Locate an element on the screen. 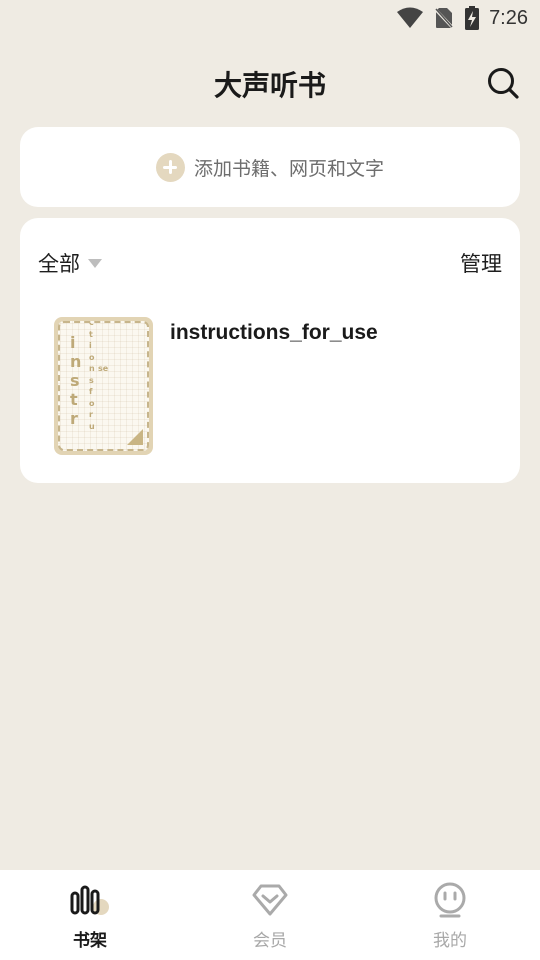  filter-label: 全部 is located at coordinates (59, 264).